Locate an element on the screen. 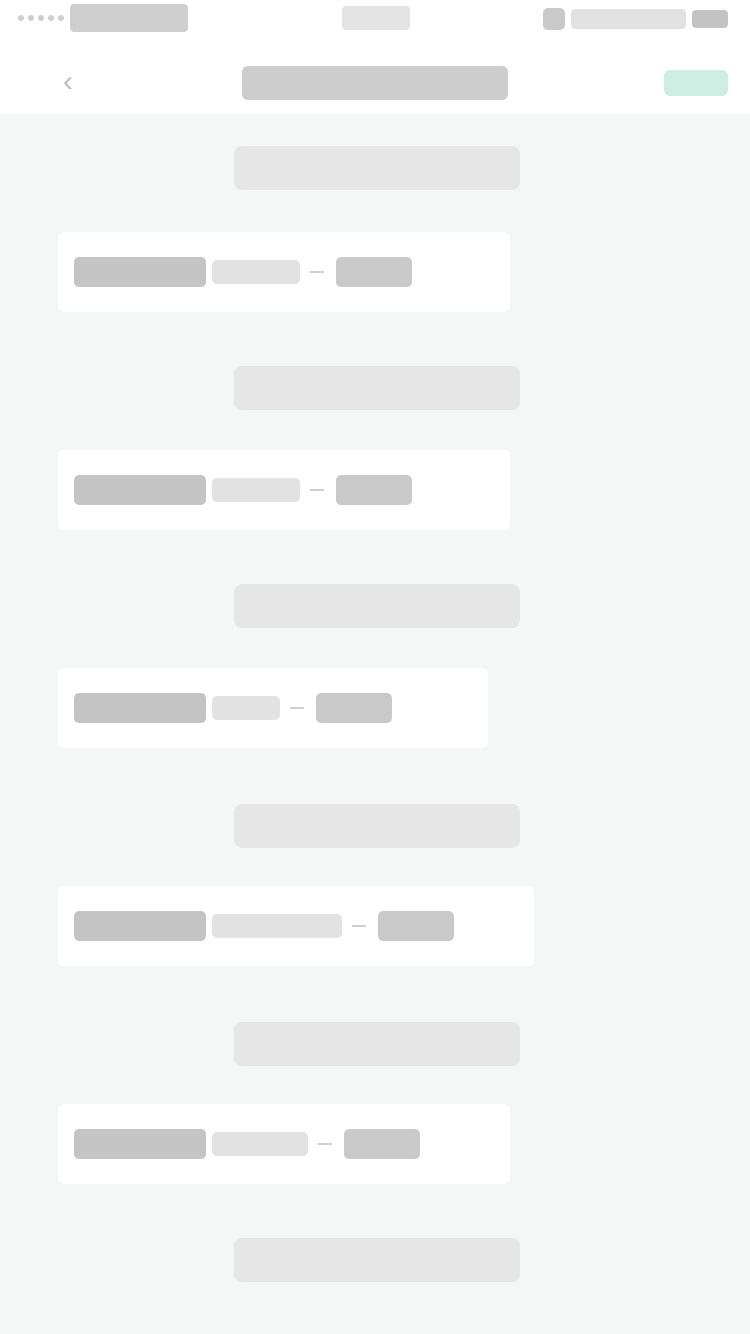 Image resolution: width=750 pixels, height=1334 pixels. status-right is located at coordinates (635, 19).